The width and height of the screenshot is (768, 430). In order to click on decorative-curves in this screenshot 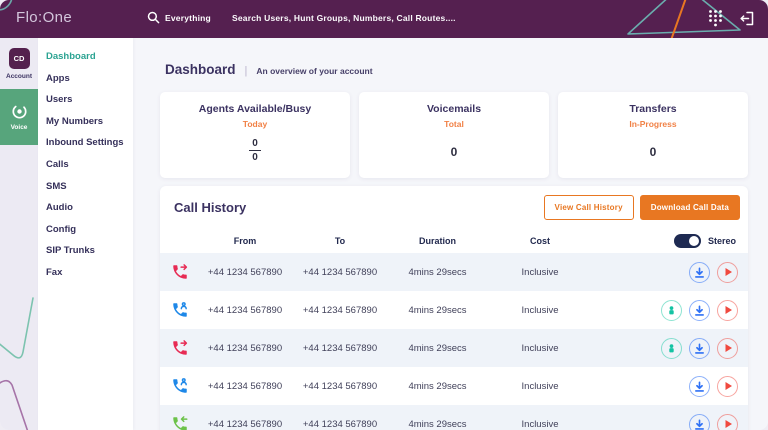, I will do `click(17, 363)`.